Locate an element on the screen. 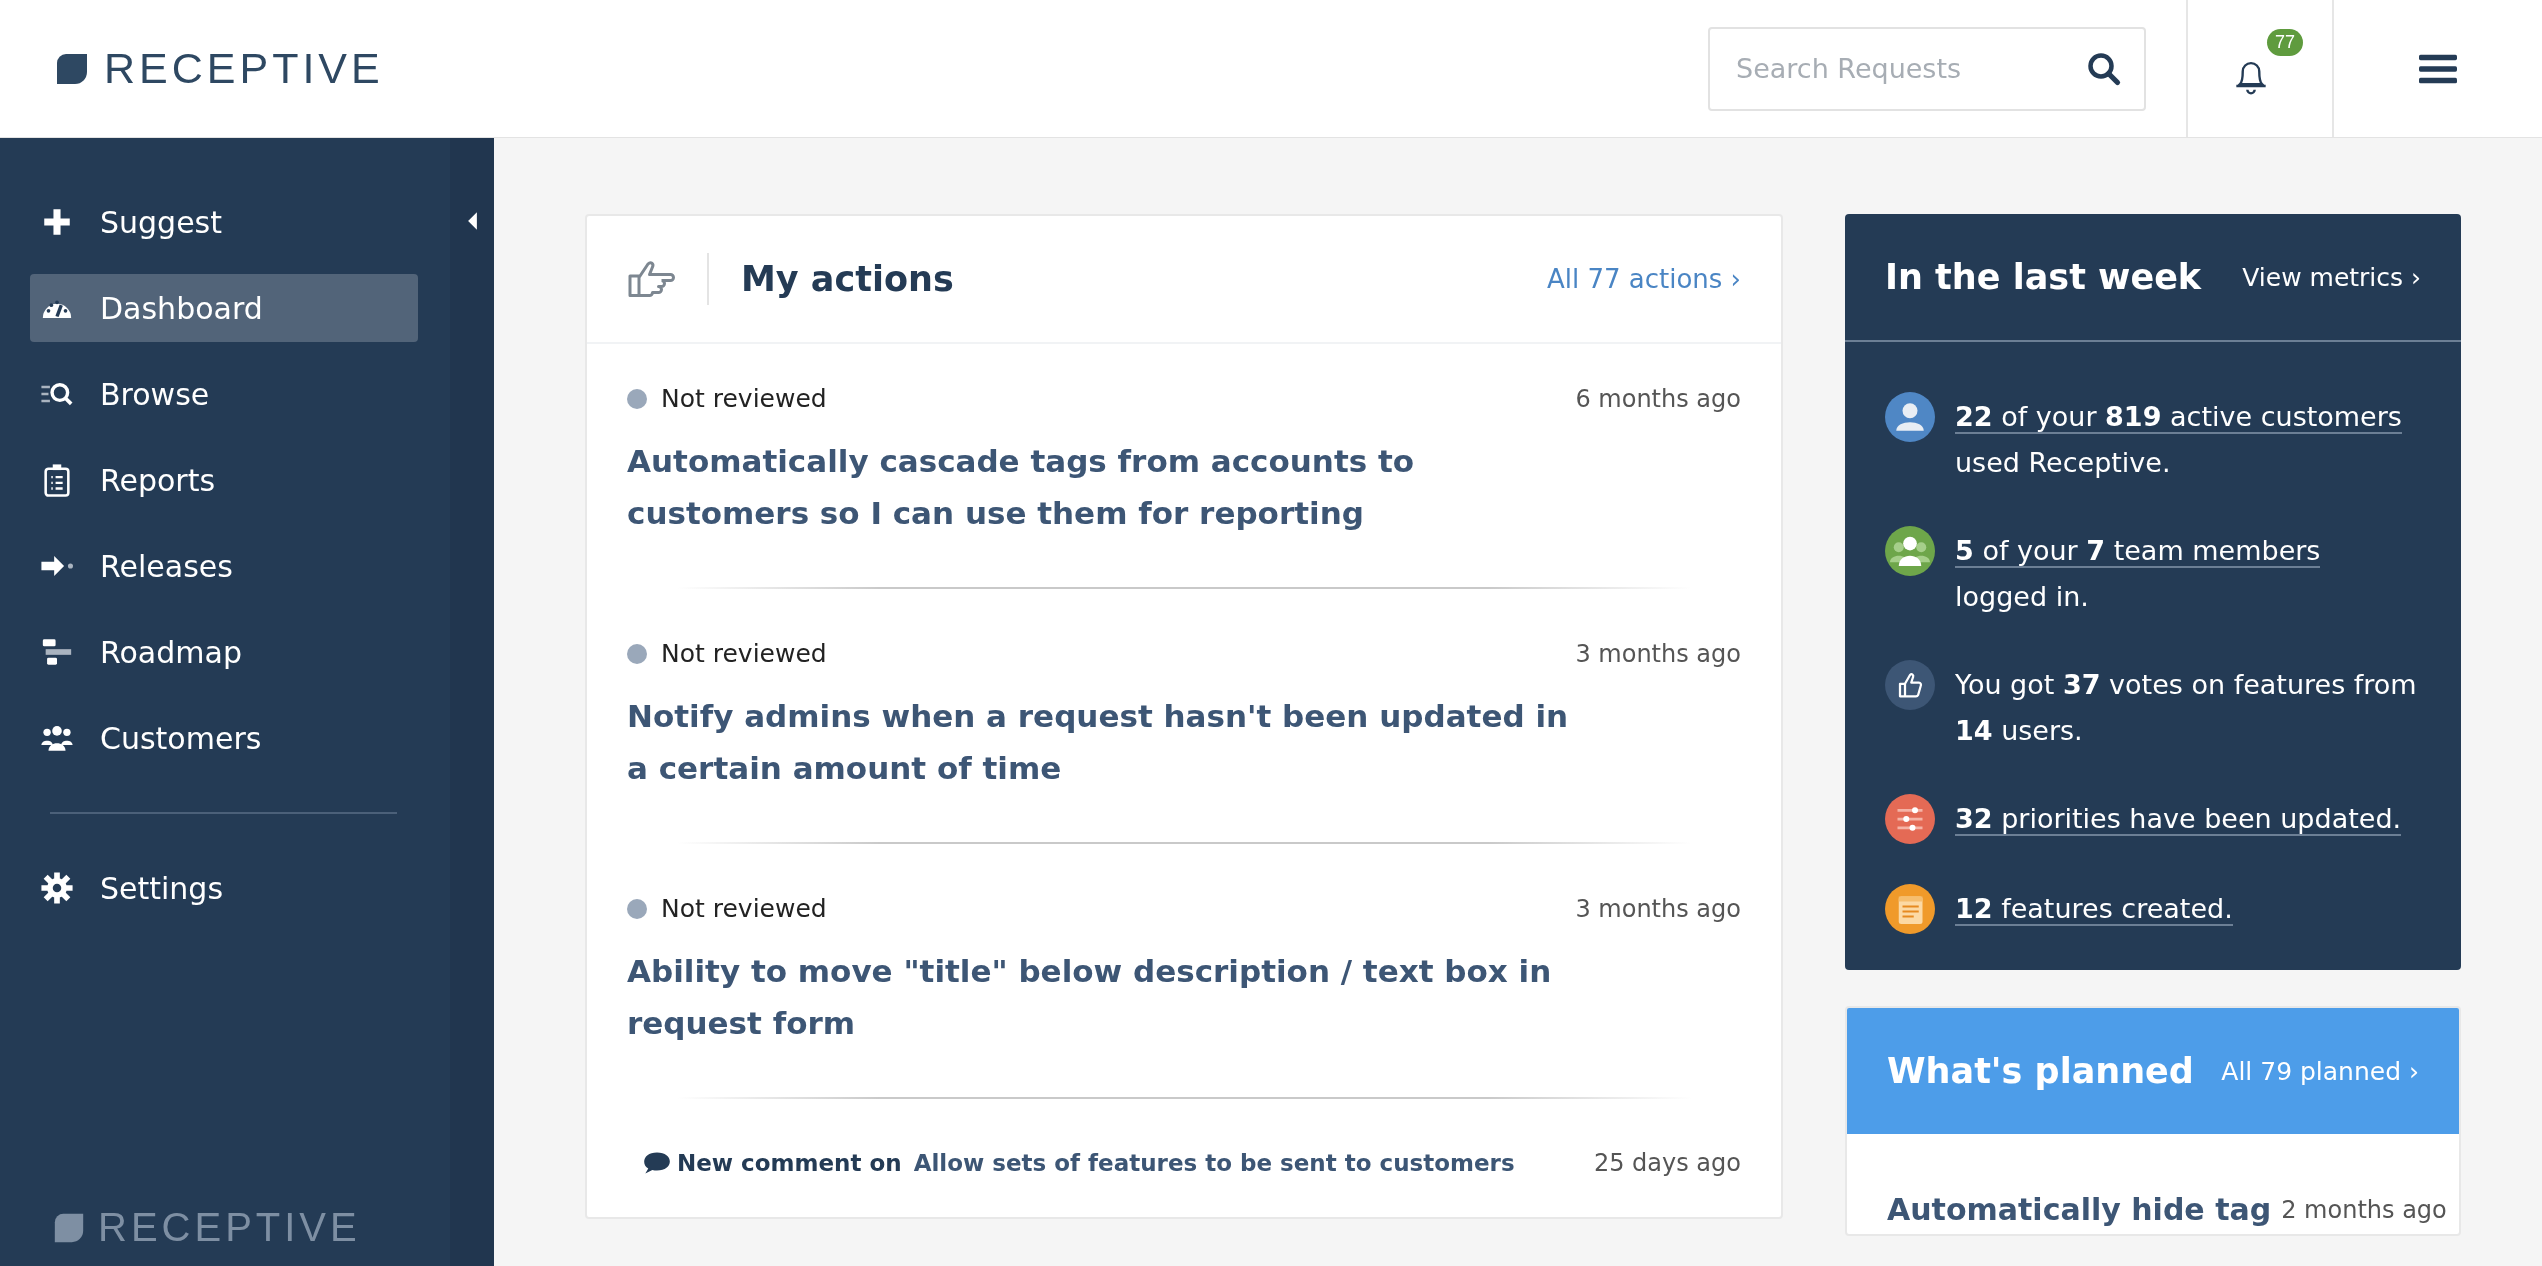 Image resolution: width=2542 pixels, height=1266 pixels. request-title-link: Automatically cascade tags from accounts to customers so I can use them for reporting is located at coordinates (1107, 487).